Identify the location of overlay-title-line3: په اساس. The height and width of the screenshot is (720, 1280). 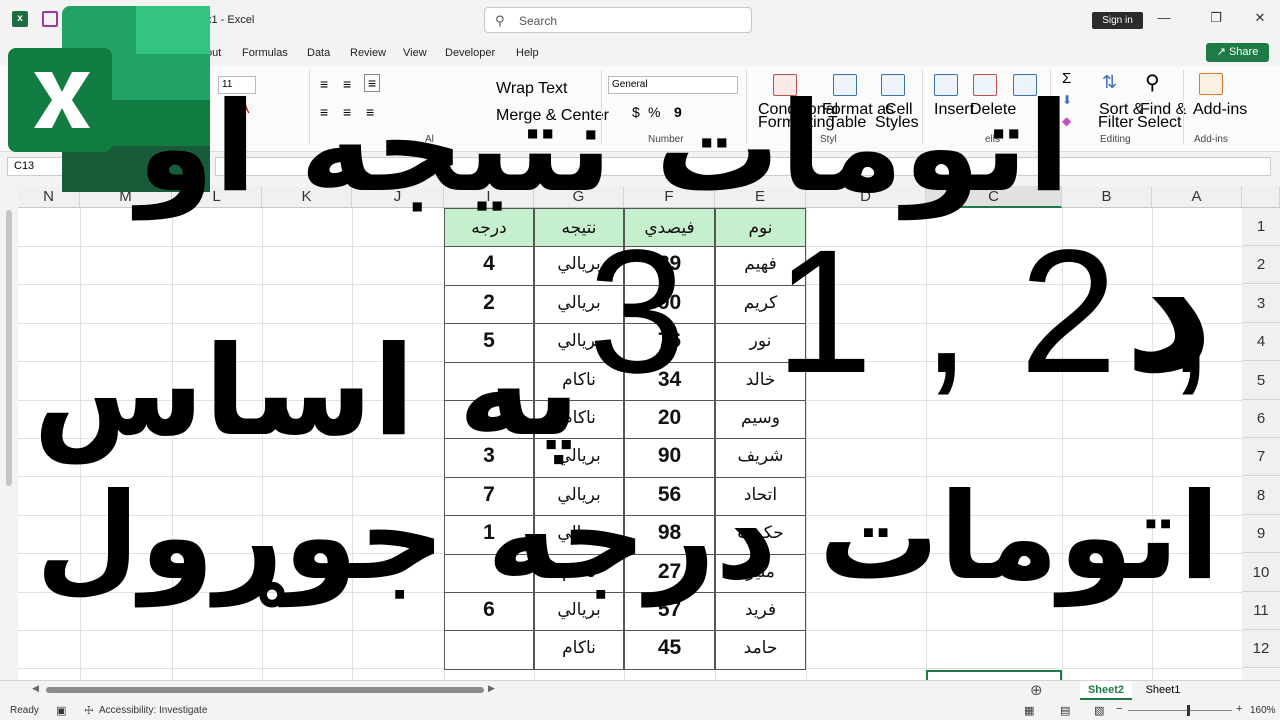
(306, 392).